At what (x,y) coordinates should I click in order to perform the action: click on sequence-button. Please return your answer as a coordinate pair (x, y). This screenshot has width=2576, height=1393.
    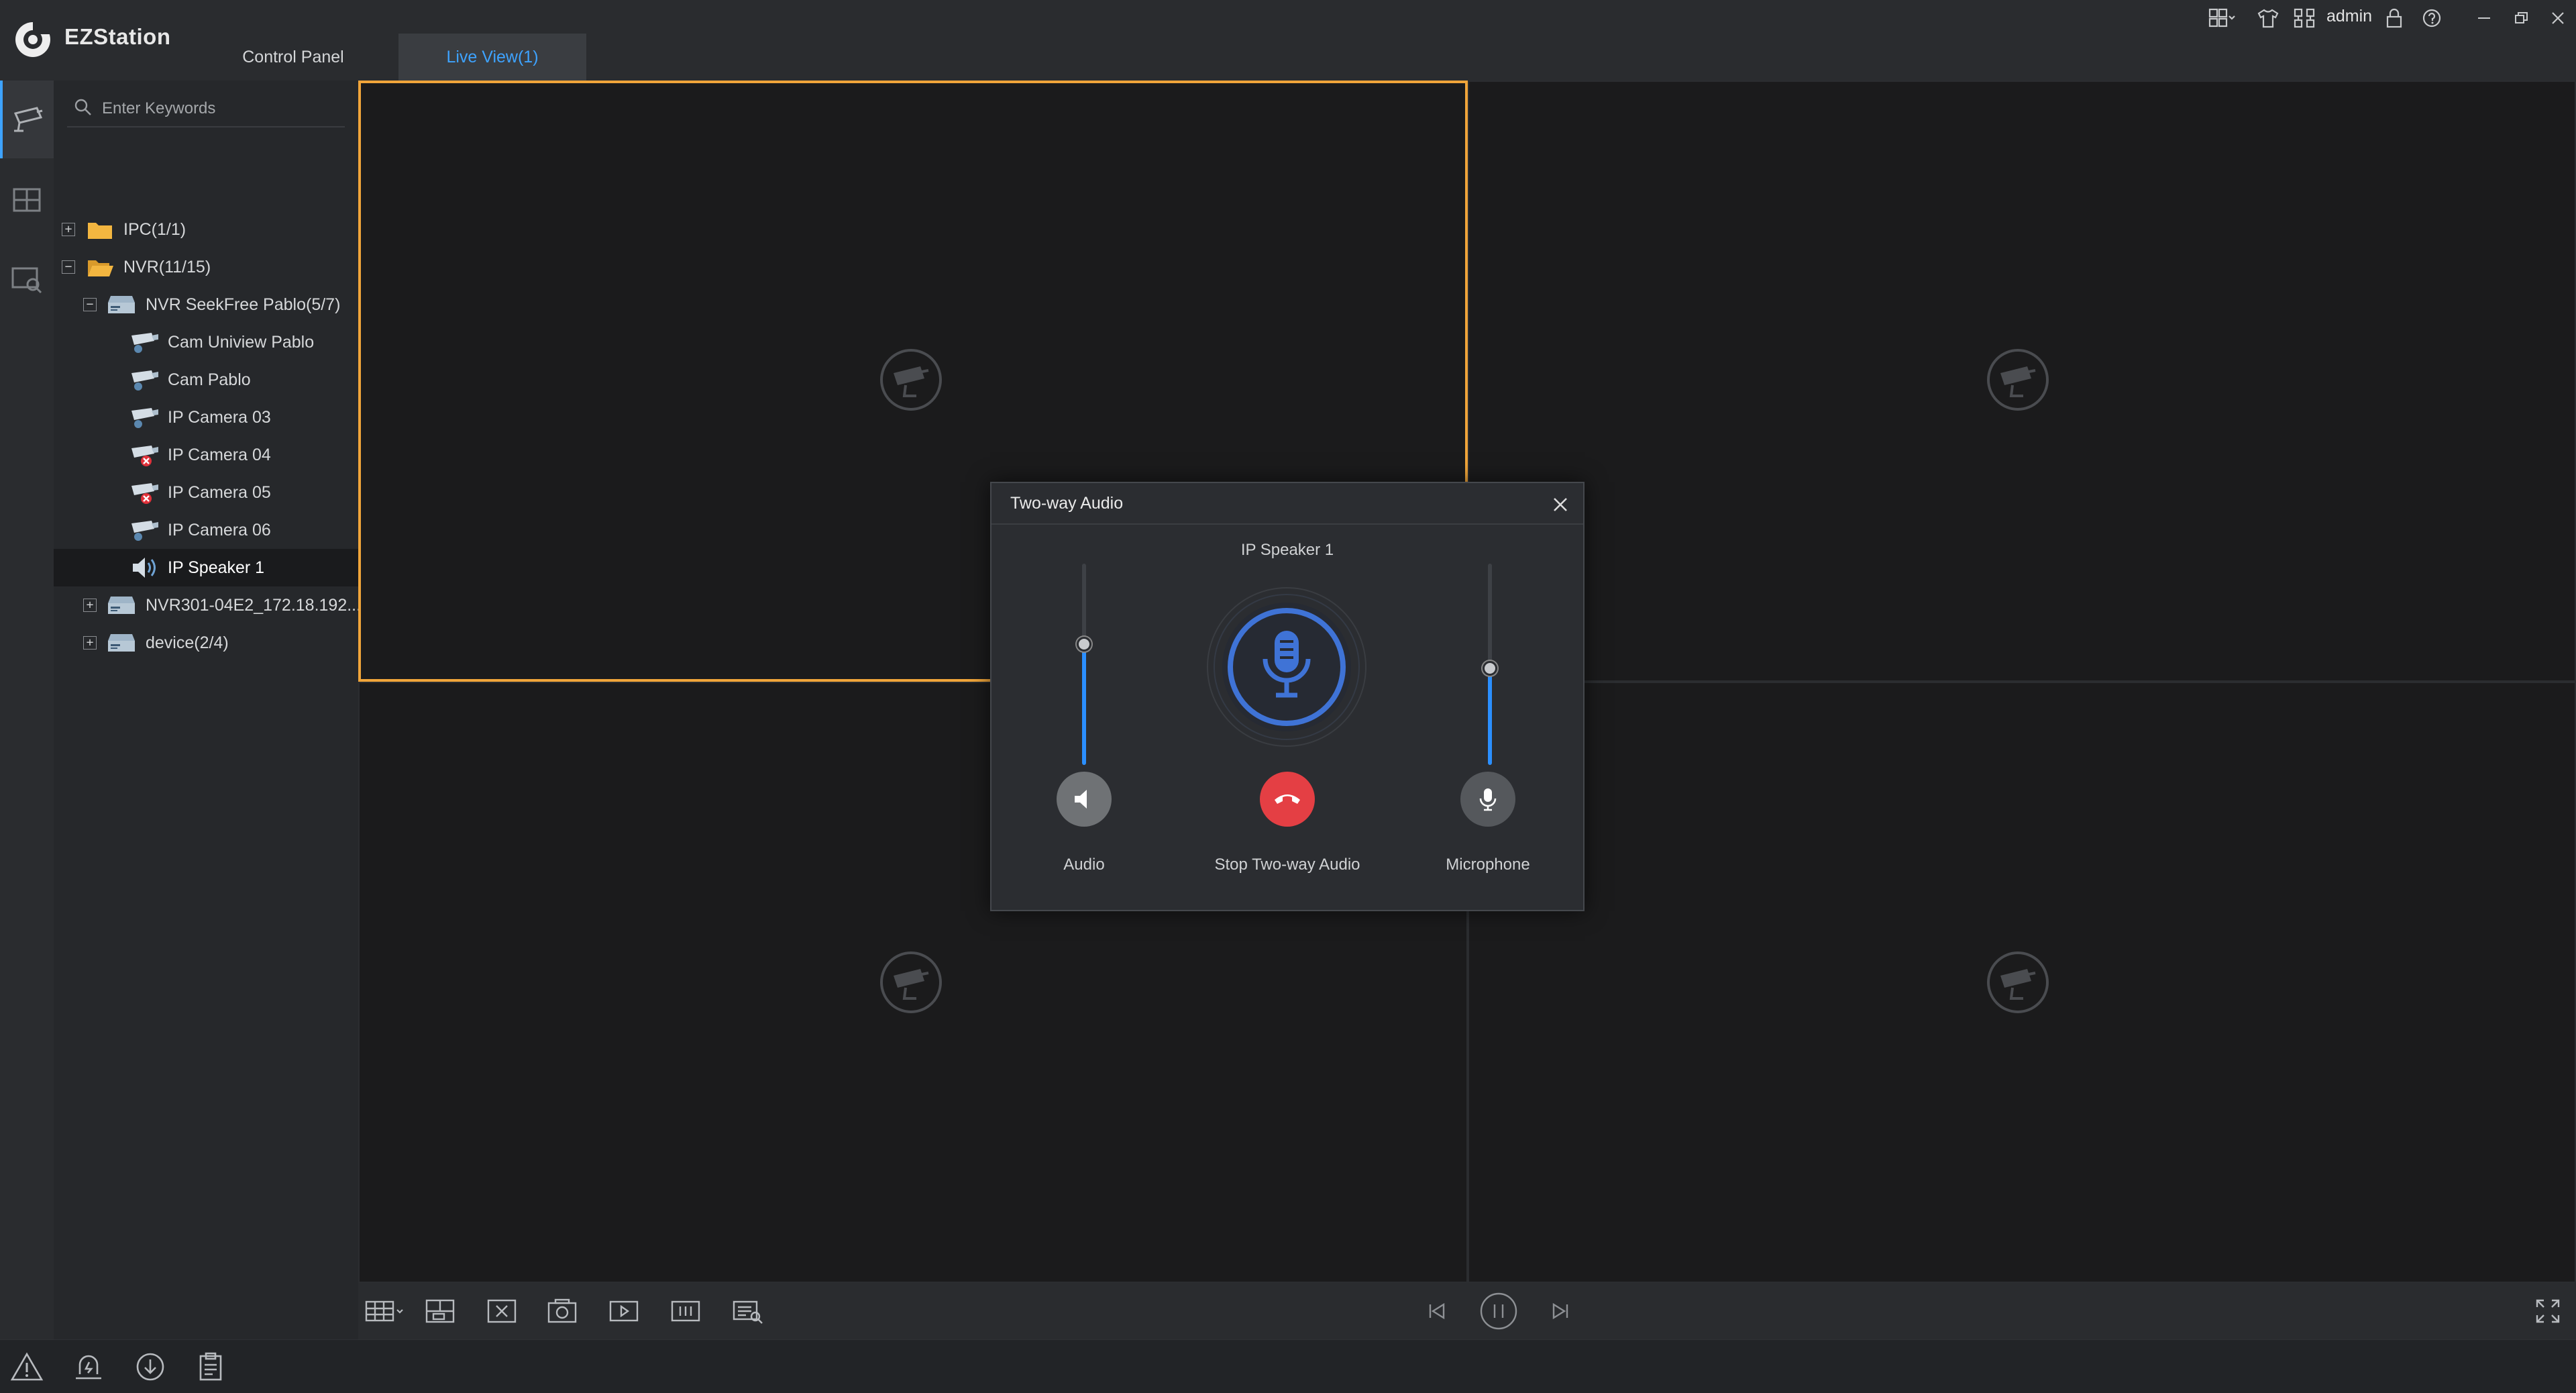
    Looking at the image, I should click on (747, 1311).